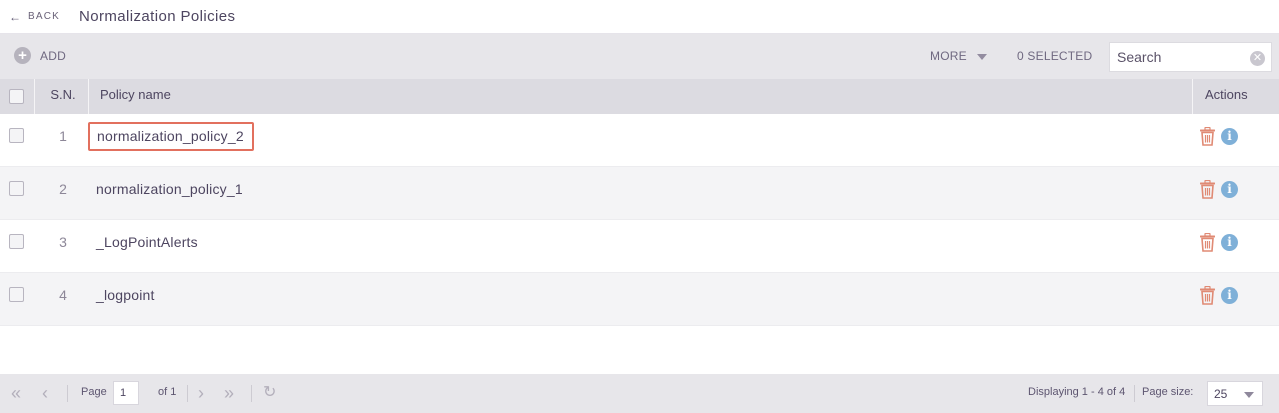  I want to click on toolbar: + ADD MORE 0 SELECTED ✕, so click(639, 56).